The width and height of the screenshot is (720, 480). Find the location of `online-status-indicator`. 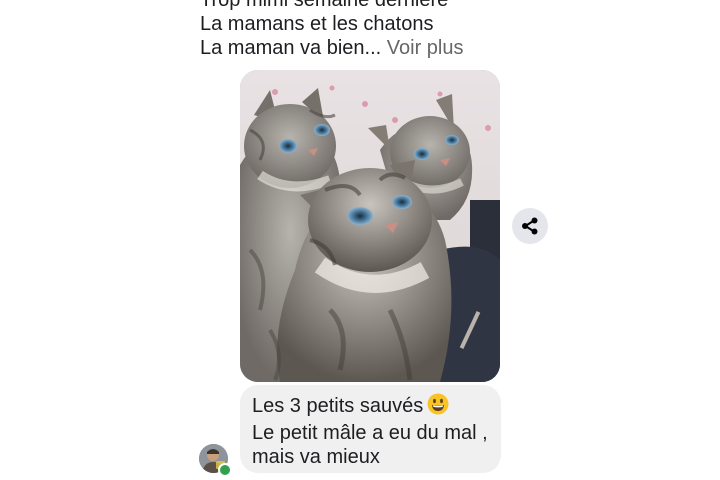

online-status-indicator is located at coordinates (225, 470).